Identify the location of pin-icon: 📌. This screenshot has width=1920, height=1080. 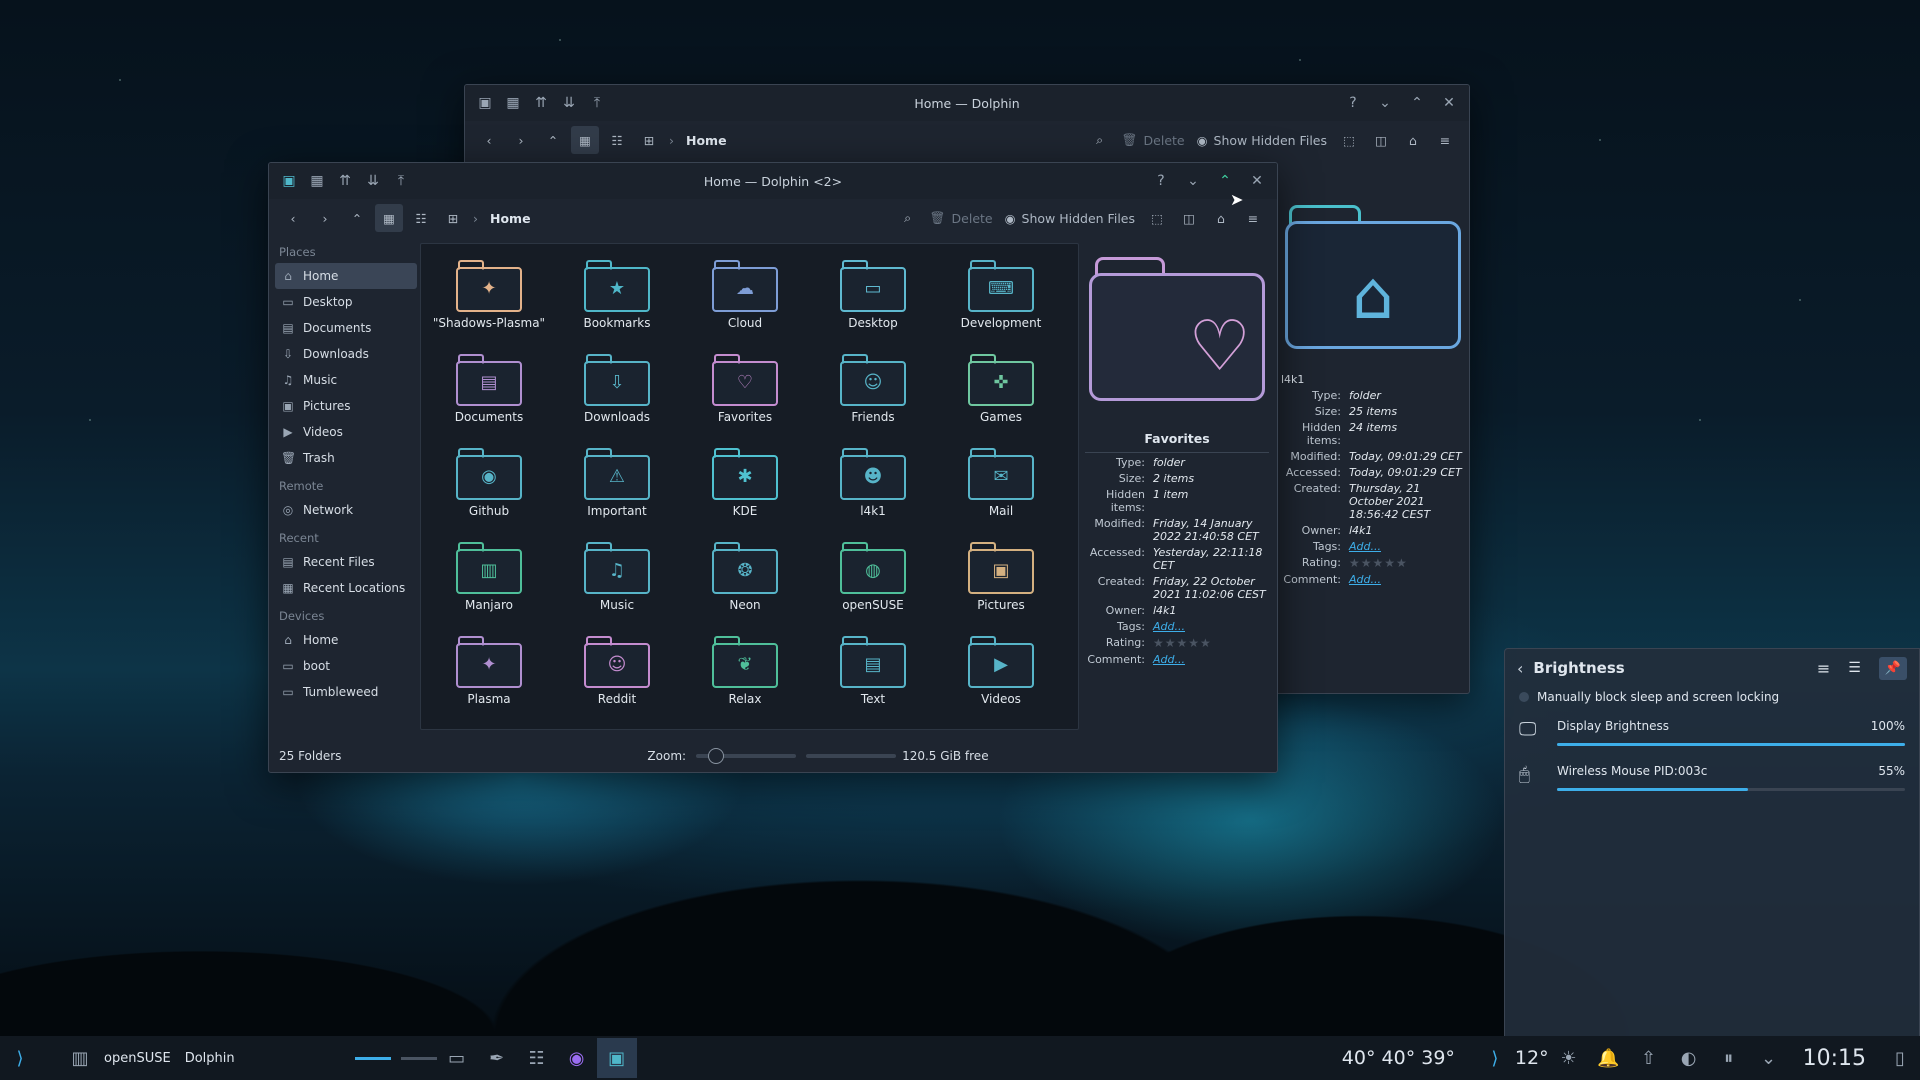
(1892, 668).